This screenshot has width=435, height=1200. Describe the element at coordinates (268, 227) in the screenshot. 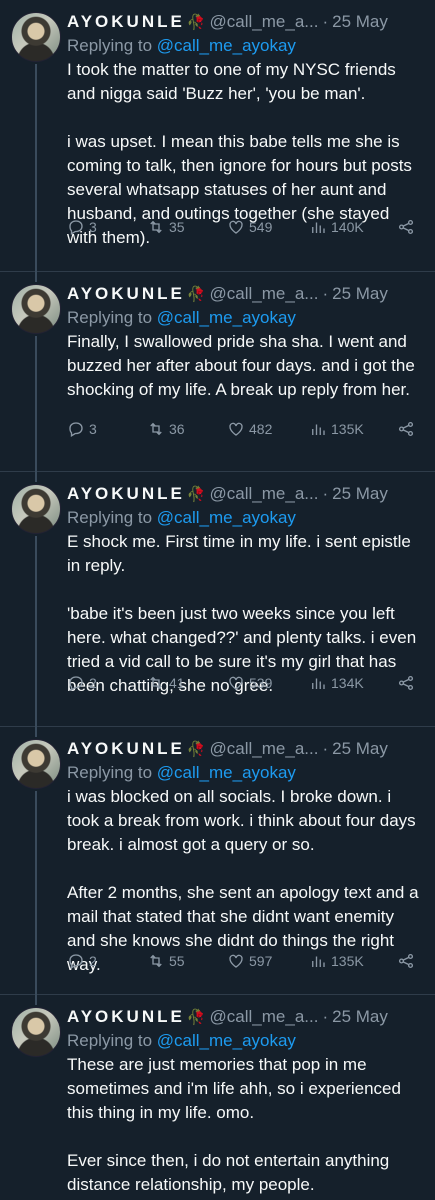

I see `like-button: 549` at that location.